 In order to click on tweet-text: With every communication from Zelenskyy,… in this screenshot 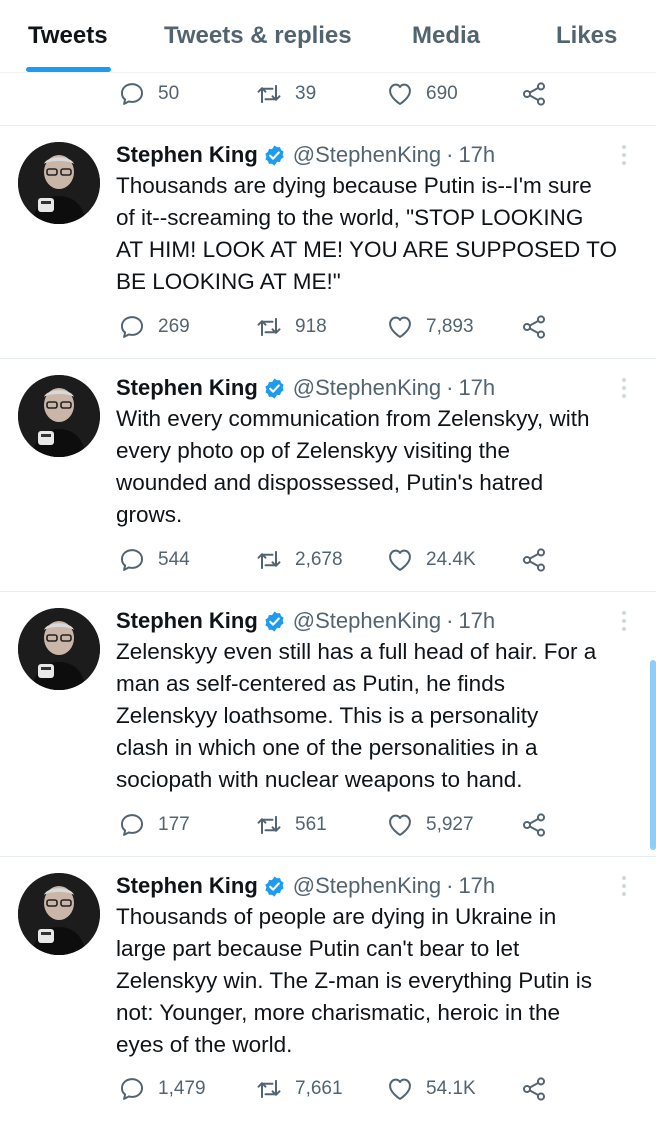, I will do `click(353, 466)`.